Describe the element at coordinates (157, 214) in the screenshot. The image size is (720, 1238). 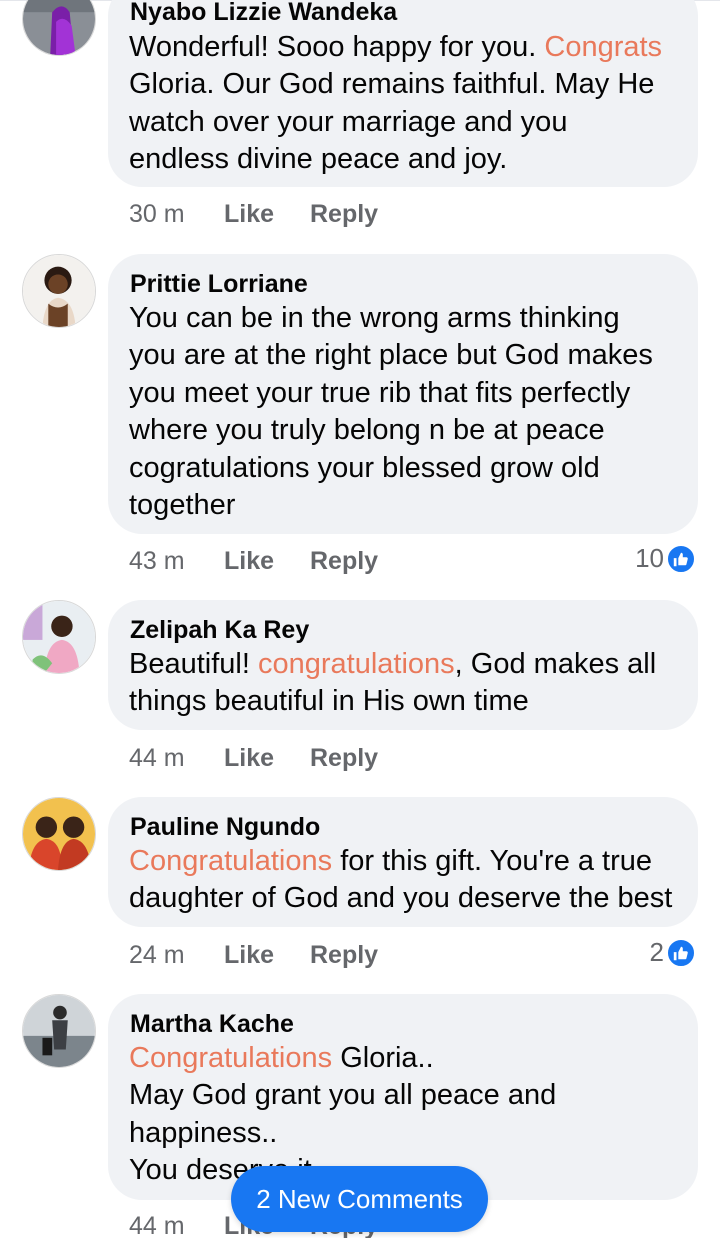
I see `comment-timestamp: 30 m` at that location.